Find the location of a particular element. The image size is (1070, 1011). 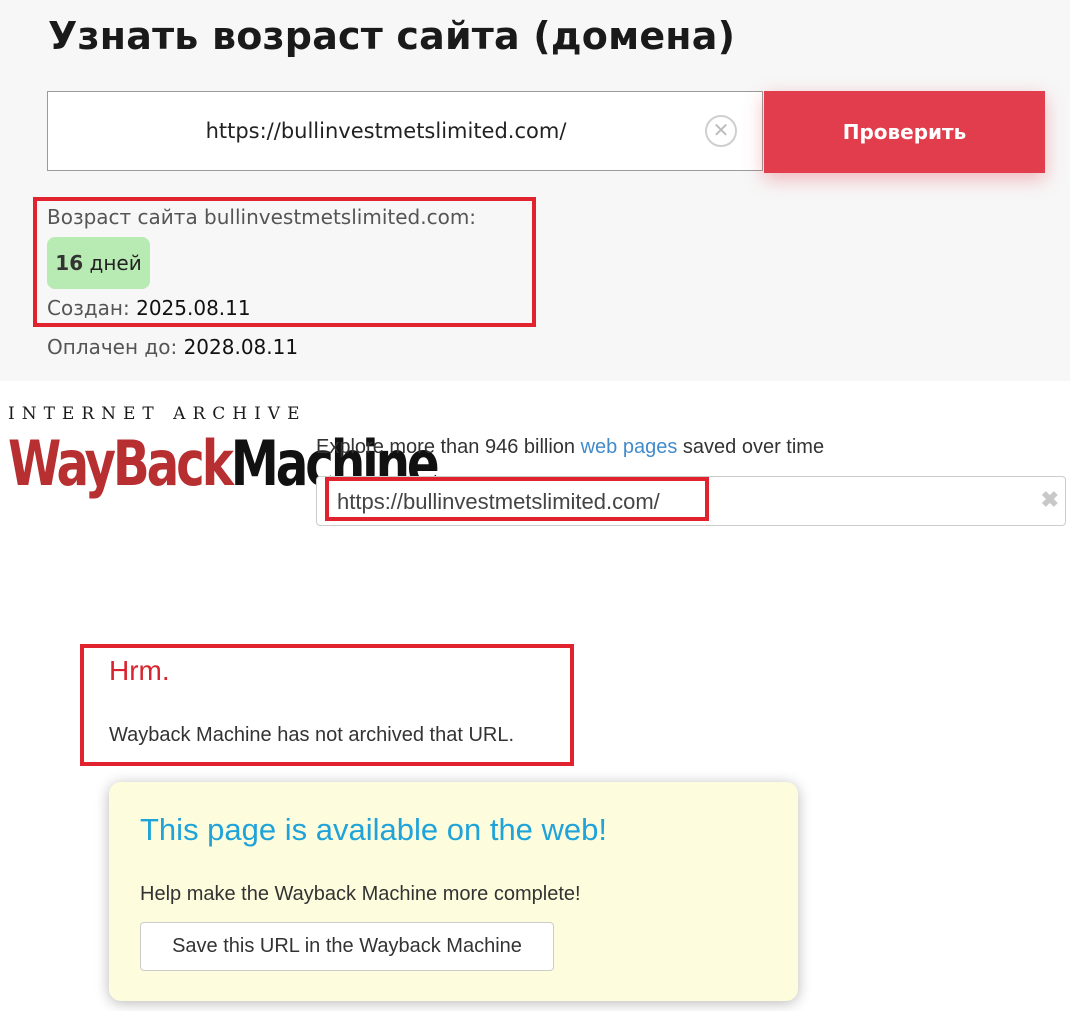

paid-label: Оплачен до: is located at coordinates (112, 347).